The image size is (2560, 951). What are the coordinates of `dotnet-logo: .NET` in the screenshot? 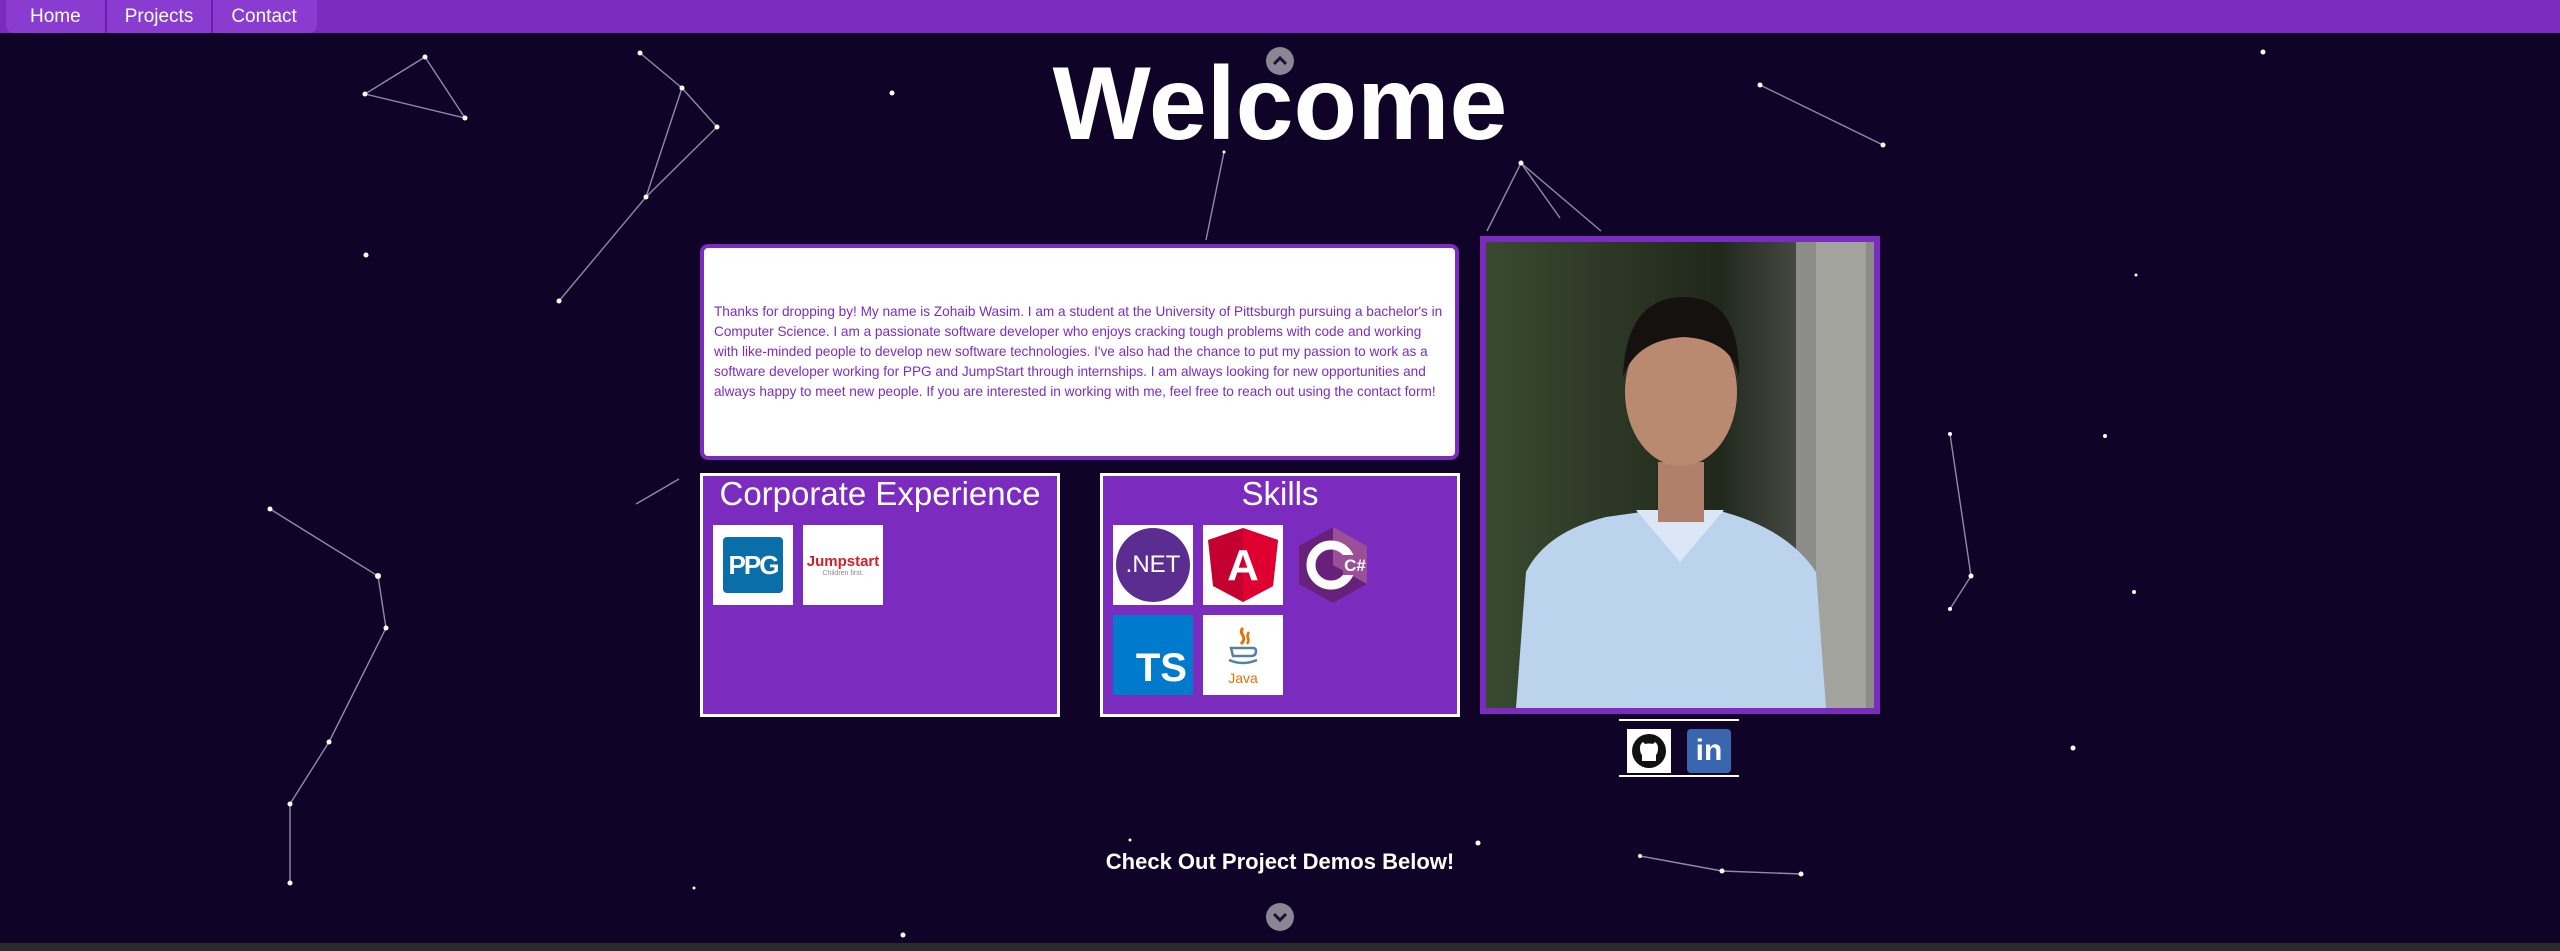 It's located at (1153, 565).